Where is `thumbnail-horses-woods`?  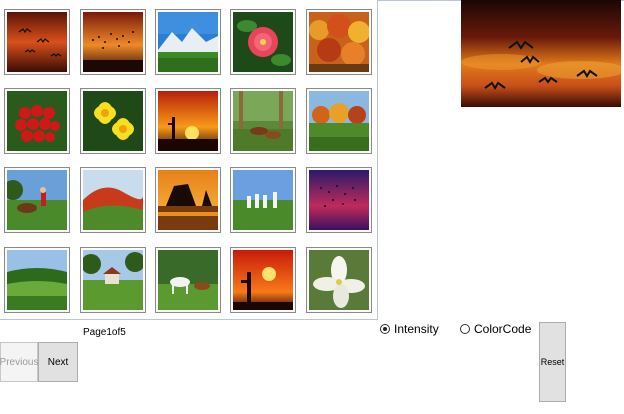
thumbnail-horses-woods is located at coordinates (263, 121).